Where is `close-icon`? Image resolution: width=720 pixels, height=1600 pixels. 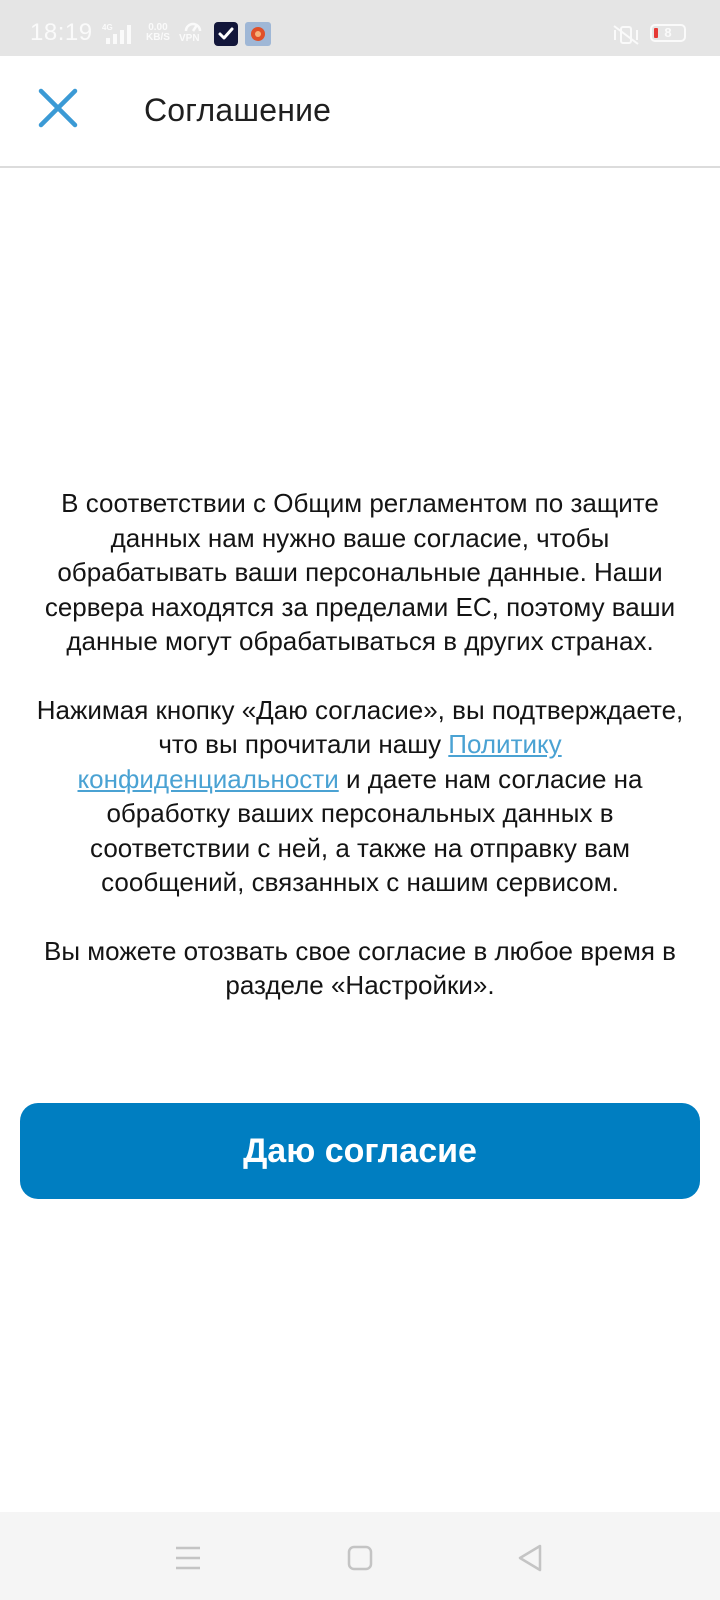
close-icon is located at coordinates (58, 114).